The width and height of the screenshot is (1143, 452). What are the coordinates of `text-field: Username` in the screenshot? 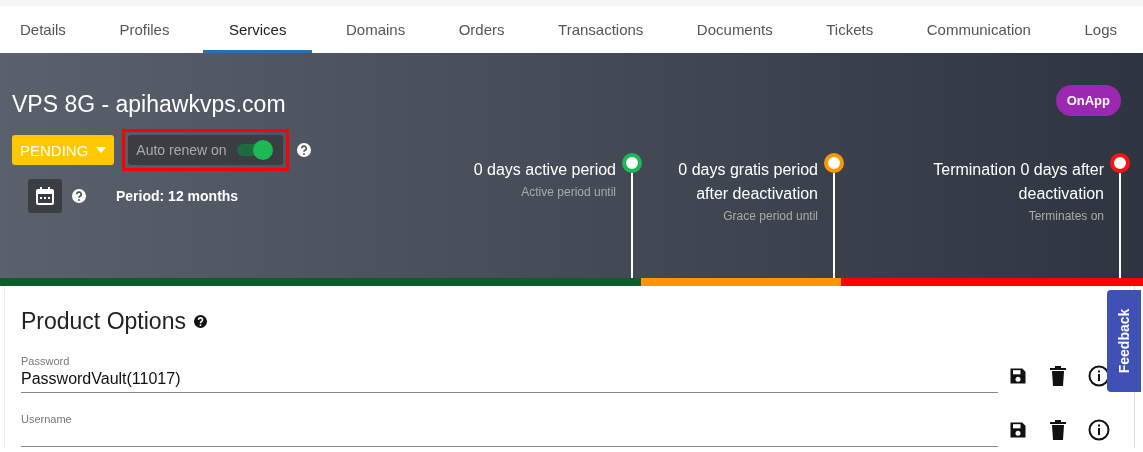 It's located at (509, 430).